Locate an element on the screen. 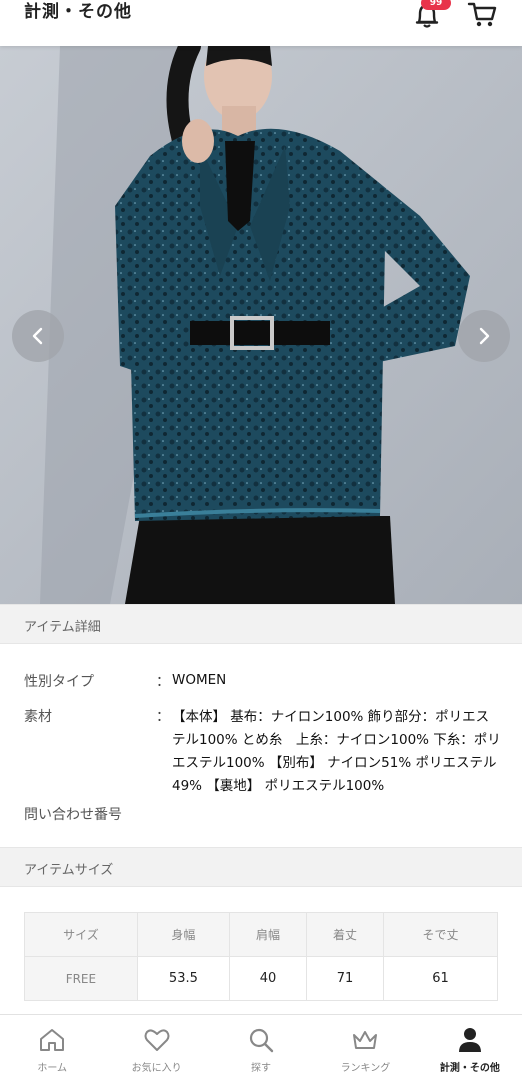 The width and height of the screenshot is (522, 1080). size-table-header-row: サイズ 身幅 肩幅 着丈 そで丈 is located at coordinates (261, 934).